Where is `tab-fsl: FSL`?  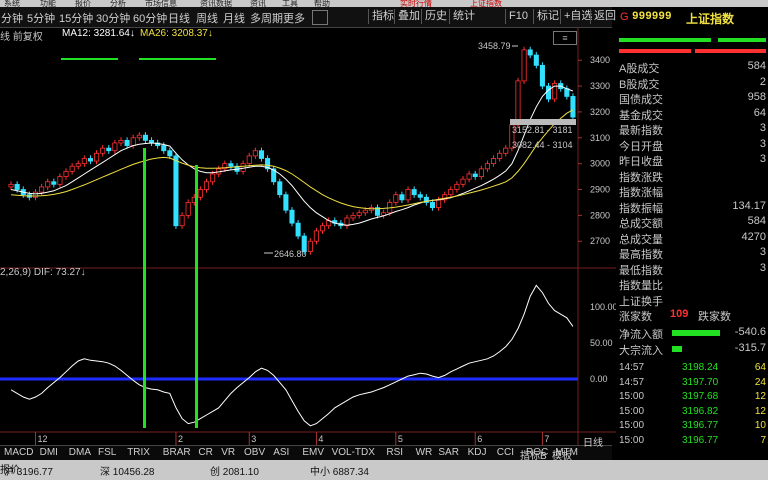
tab-fsl: FSL is located at coordinates (107, 452).